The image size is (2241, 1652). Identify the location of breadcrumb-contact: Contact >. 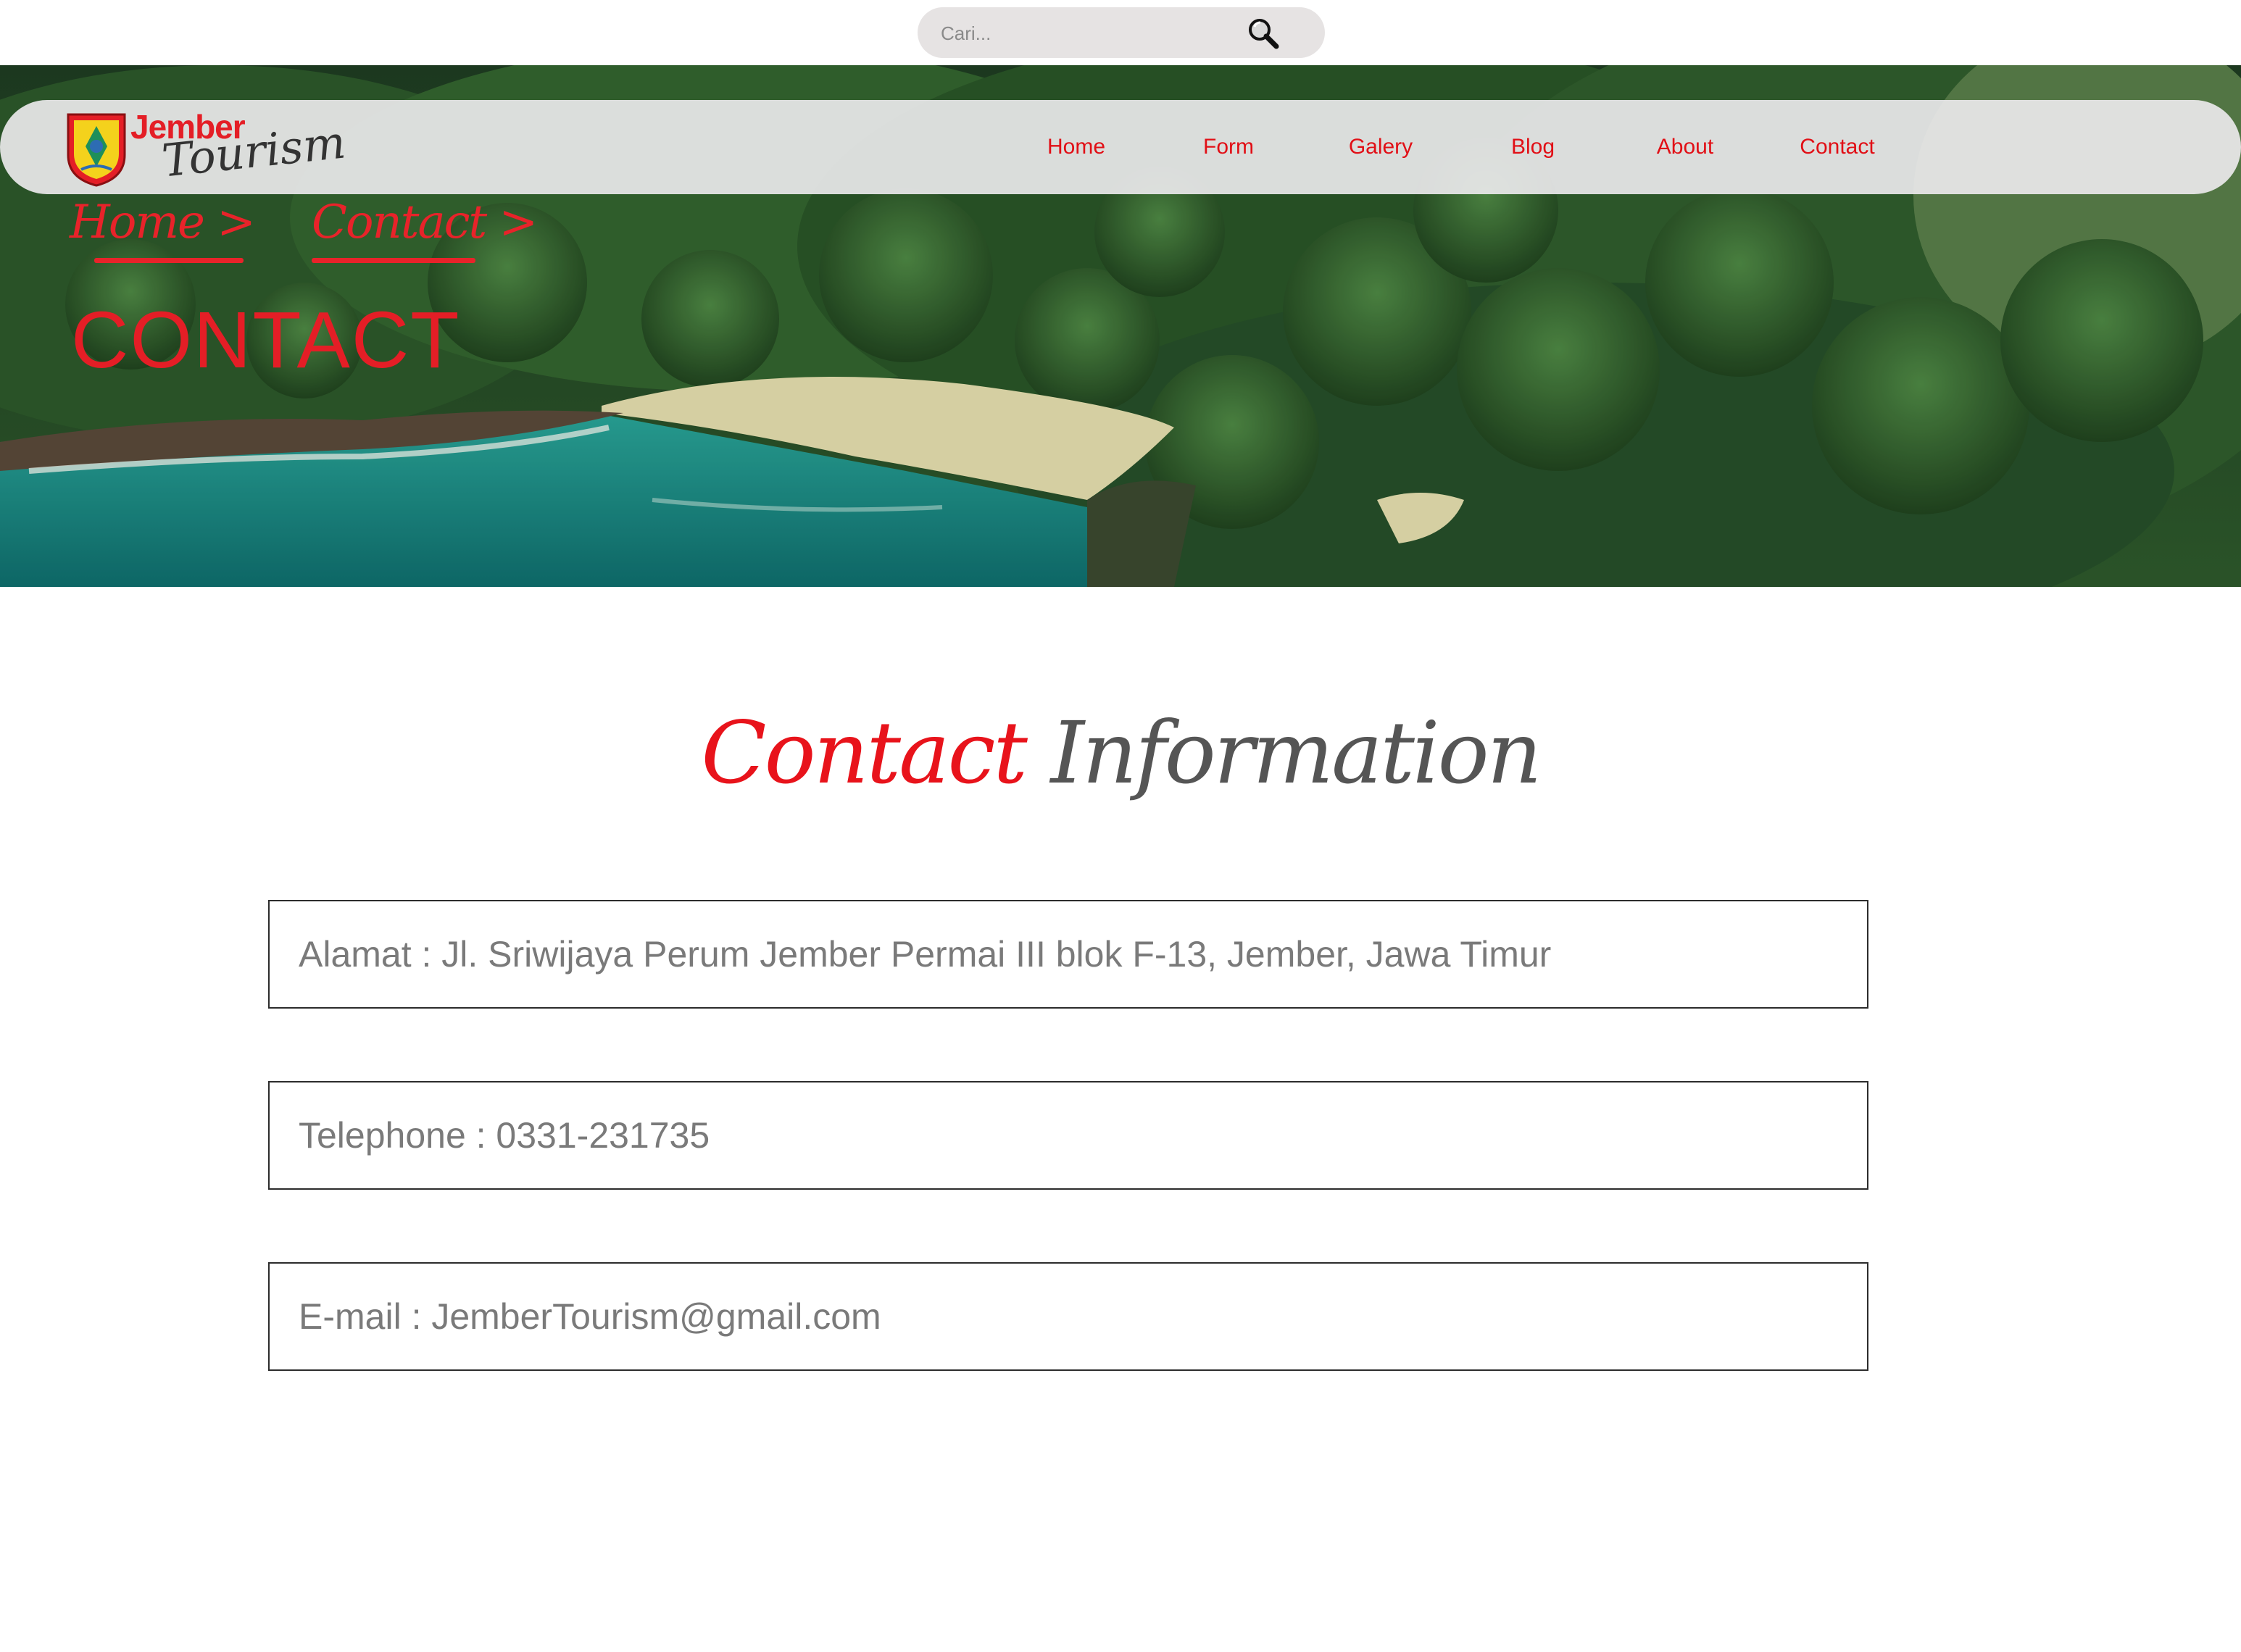
(425, 223).